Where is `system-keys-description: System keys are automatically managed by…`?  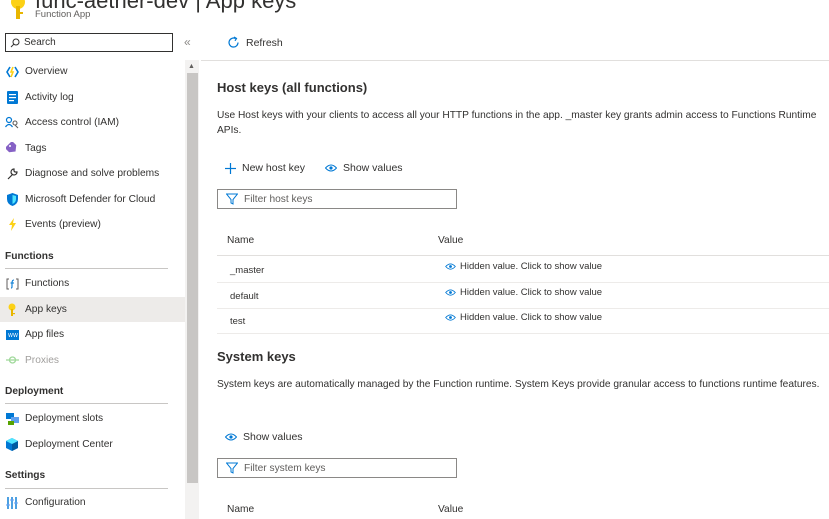
system-keys-description: System keys are automatically managed by… is located at coordinates (518, 384).